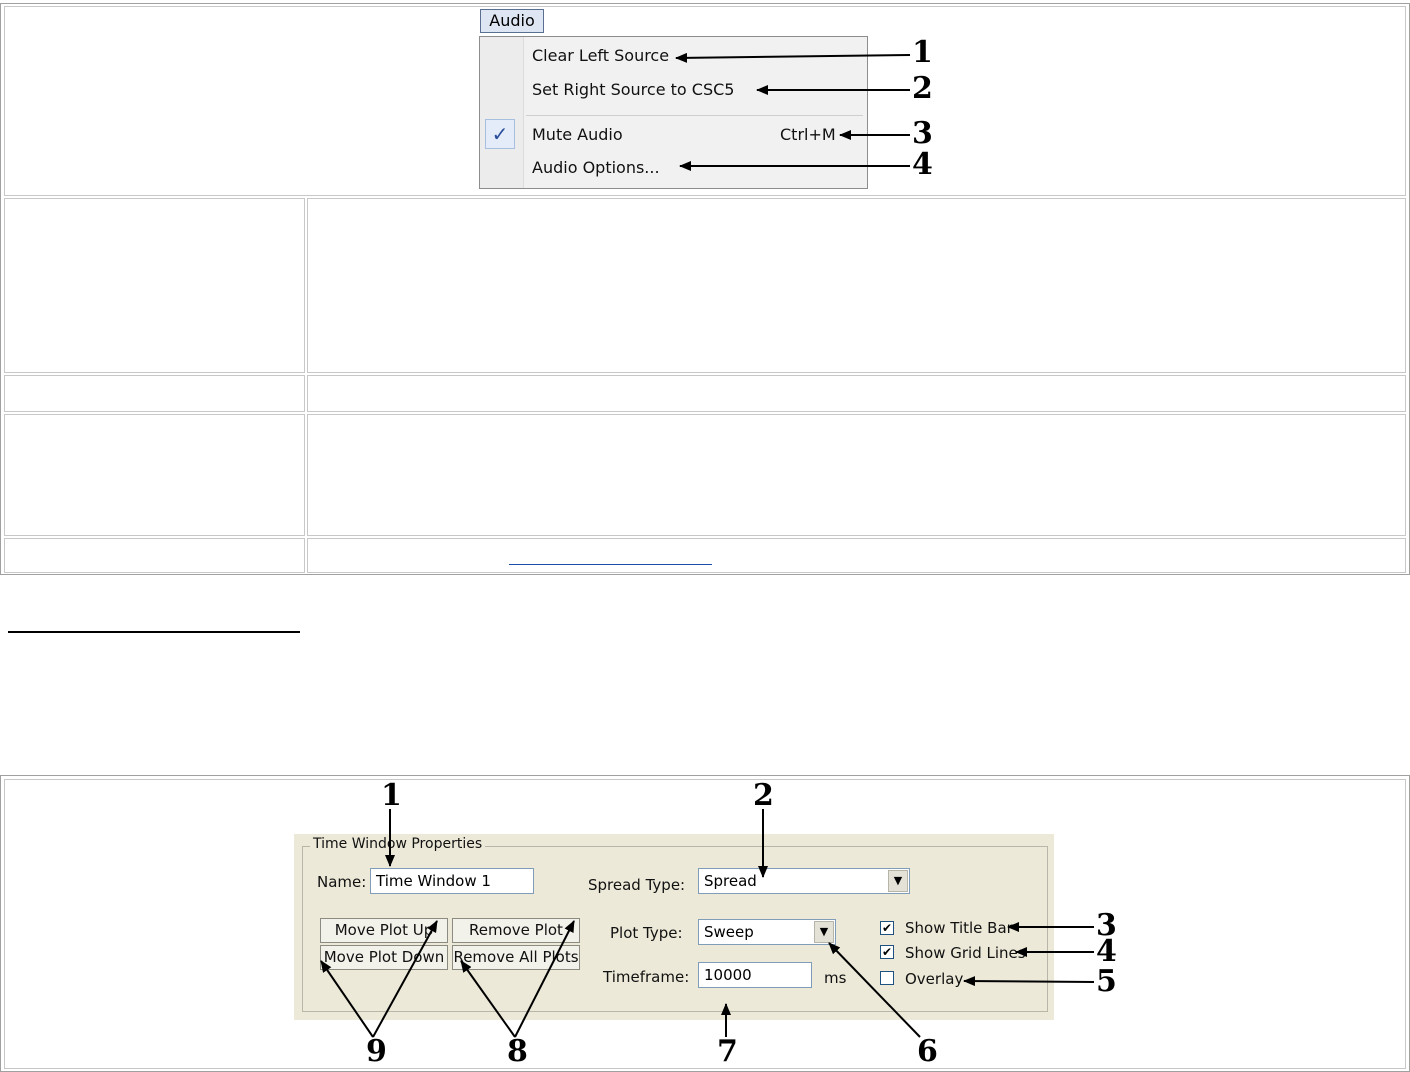 The height and width of the screenshot is (1072, 1410). Describe the element at coordinates (887, 978) in the screenshot. I see `overlay-checkbox` at that location.